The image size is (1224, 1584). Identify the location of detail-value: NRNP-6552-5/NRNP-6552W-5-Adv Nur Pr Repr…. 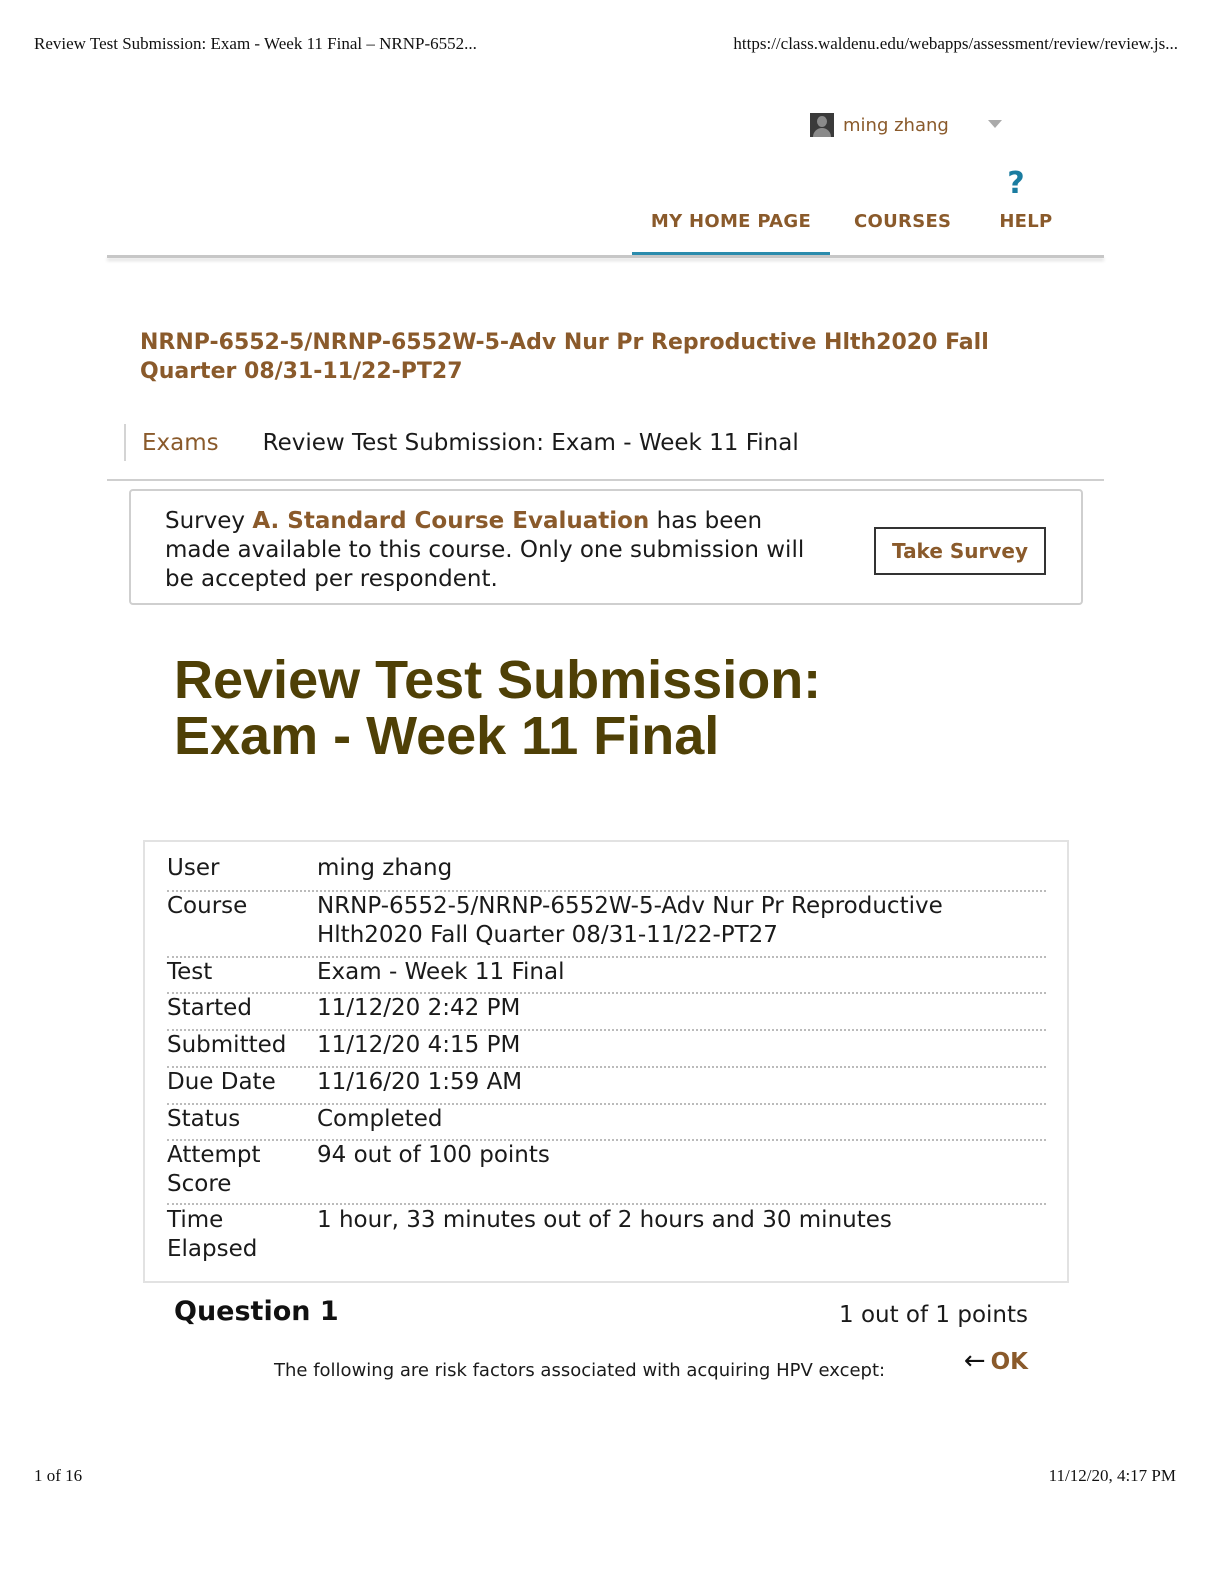
(630, 920).